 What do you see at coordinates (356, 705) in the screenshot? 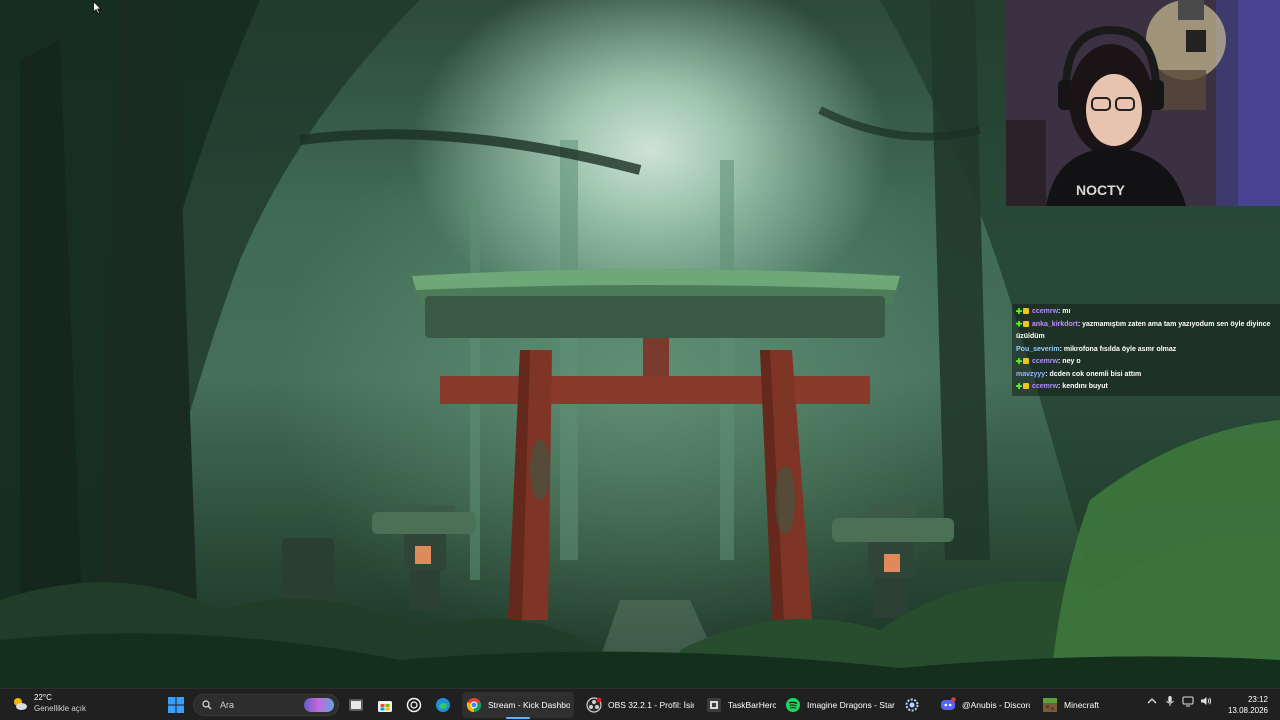
I see `file-explorer-icon` at bounding box center [356, 705].